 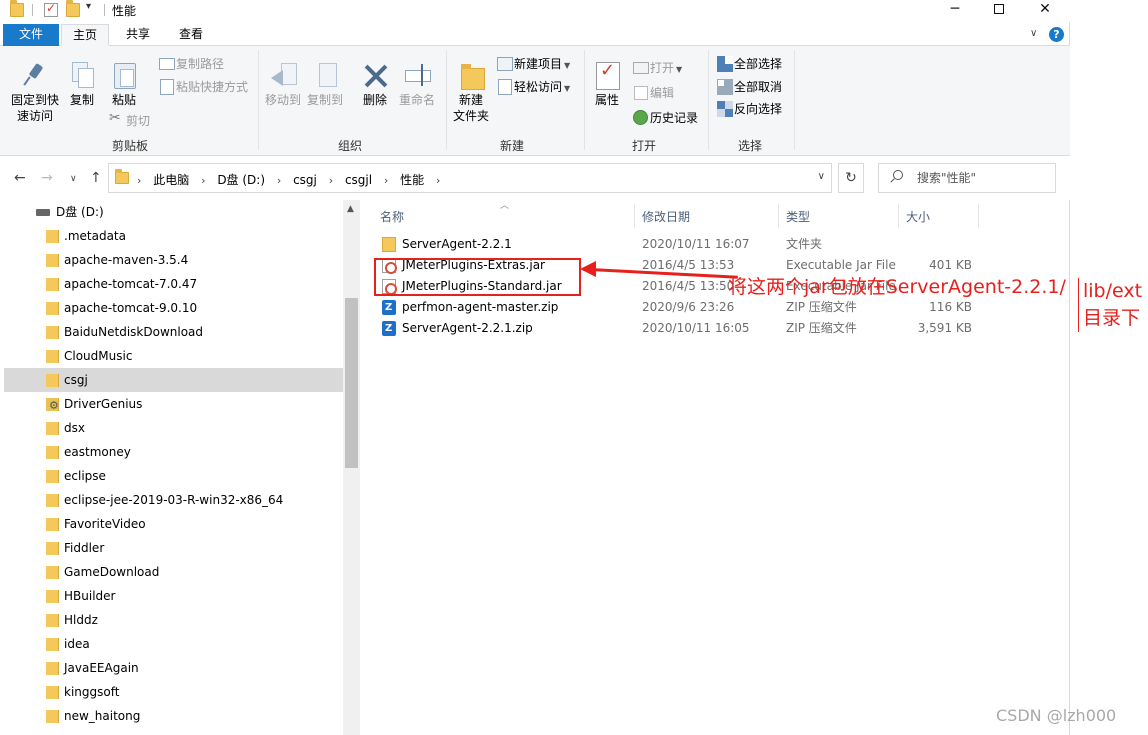 What do you see at coordinates (173, 356) in the screenshot?
I see `tree-item: CloudMusic` at bounding box center [173, 356].